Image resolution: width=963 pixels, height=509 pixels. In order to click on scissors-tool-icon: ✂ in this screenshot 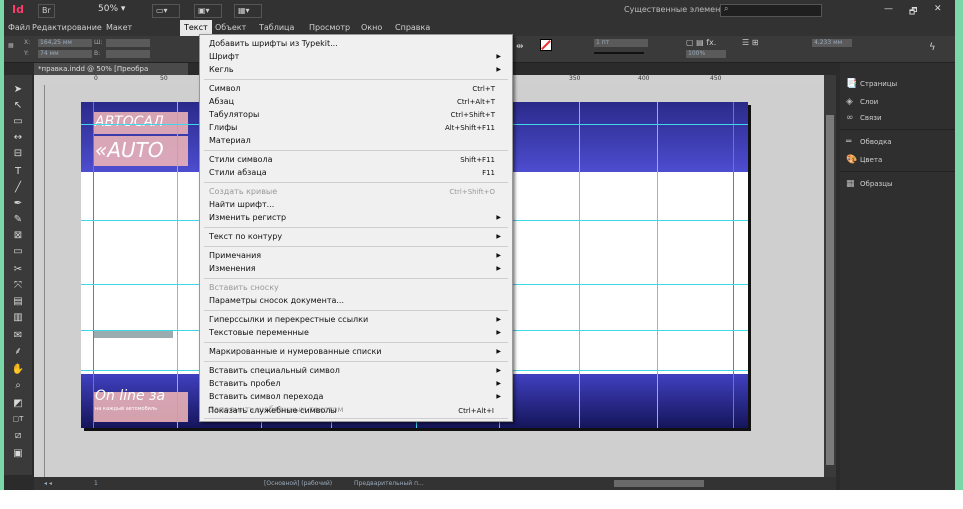, I will do `click(18, 269)`.